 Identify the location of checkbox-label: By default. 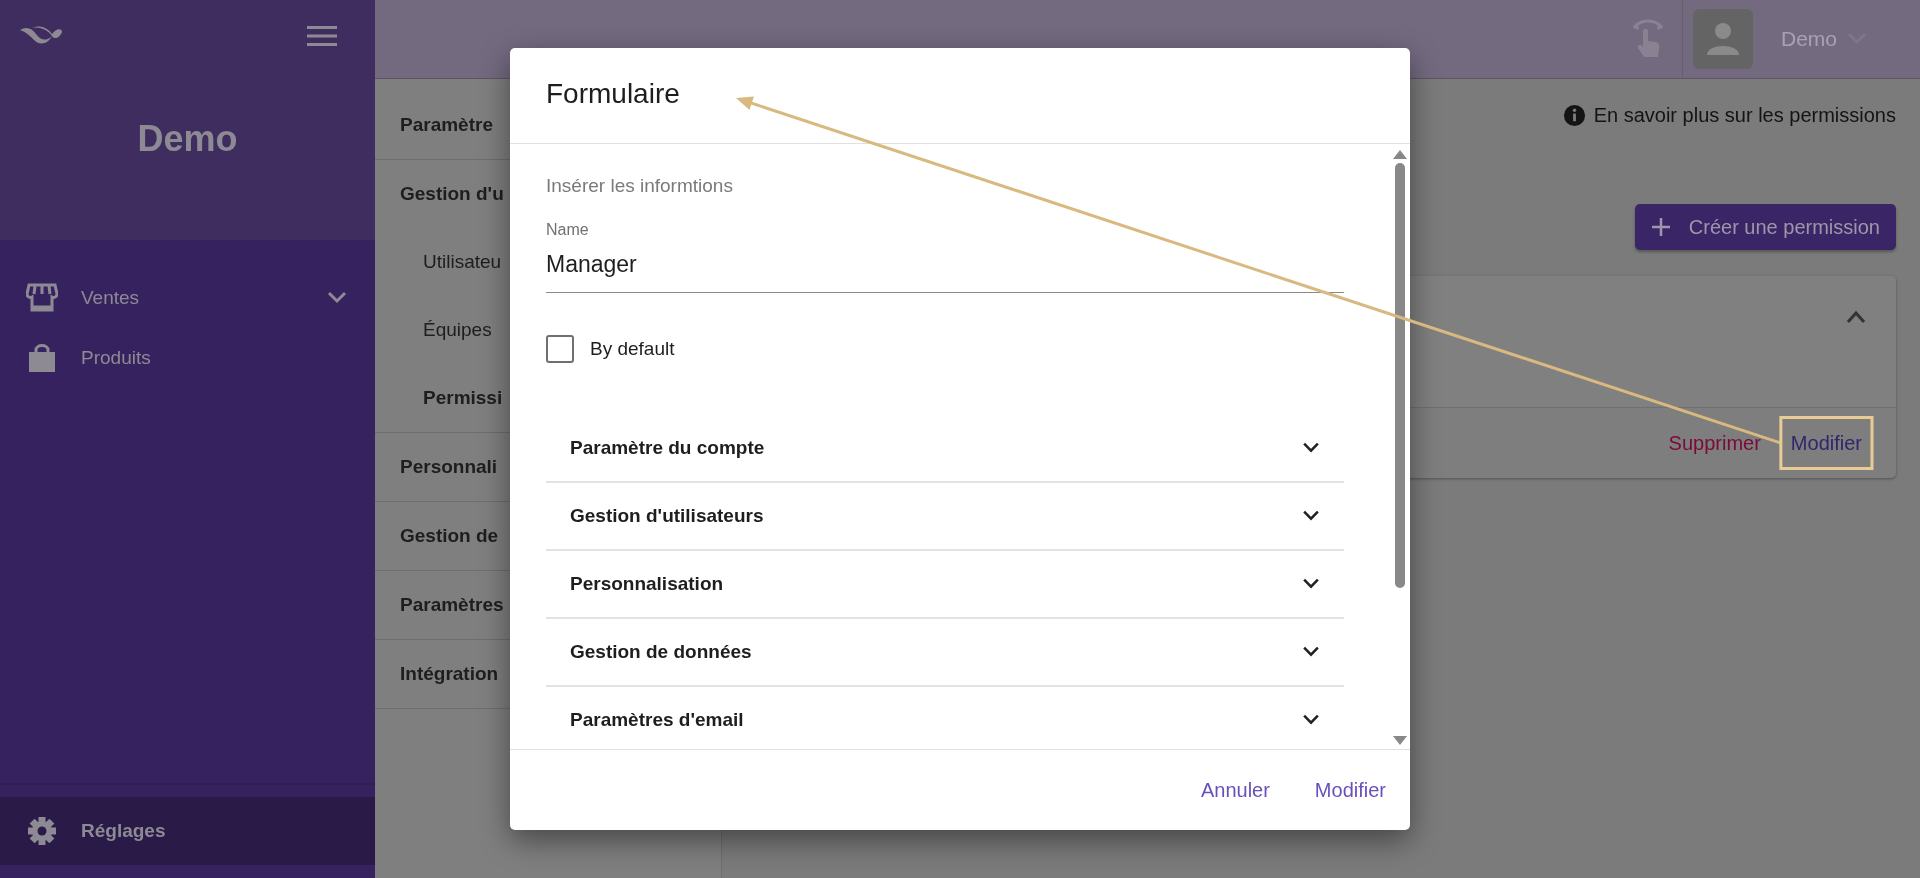
(632, 349).